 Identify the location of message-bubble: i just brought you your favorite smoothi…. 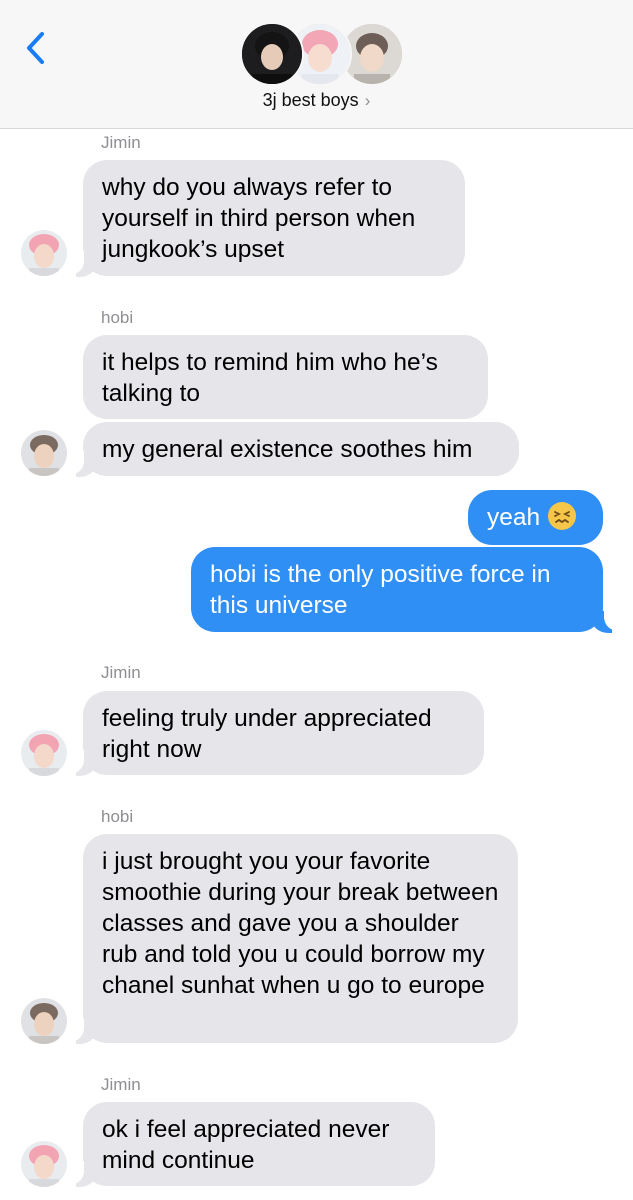
(300, 938).